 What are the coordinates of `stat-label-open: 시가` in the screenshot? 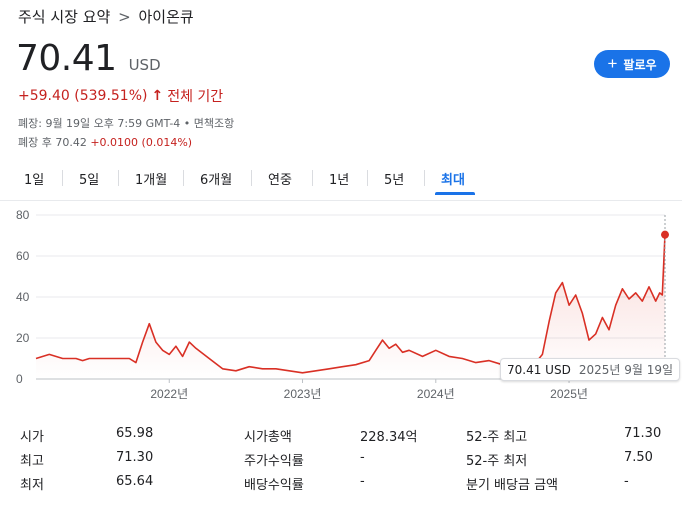 It's located at (32, 437).